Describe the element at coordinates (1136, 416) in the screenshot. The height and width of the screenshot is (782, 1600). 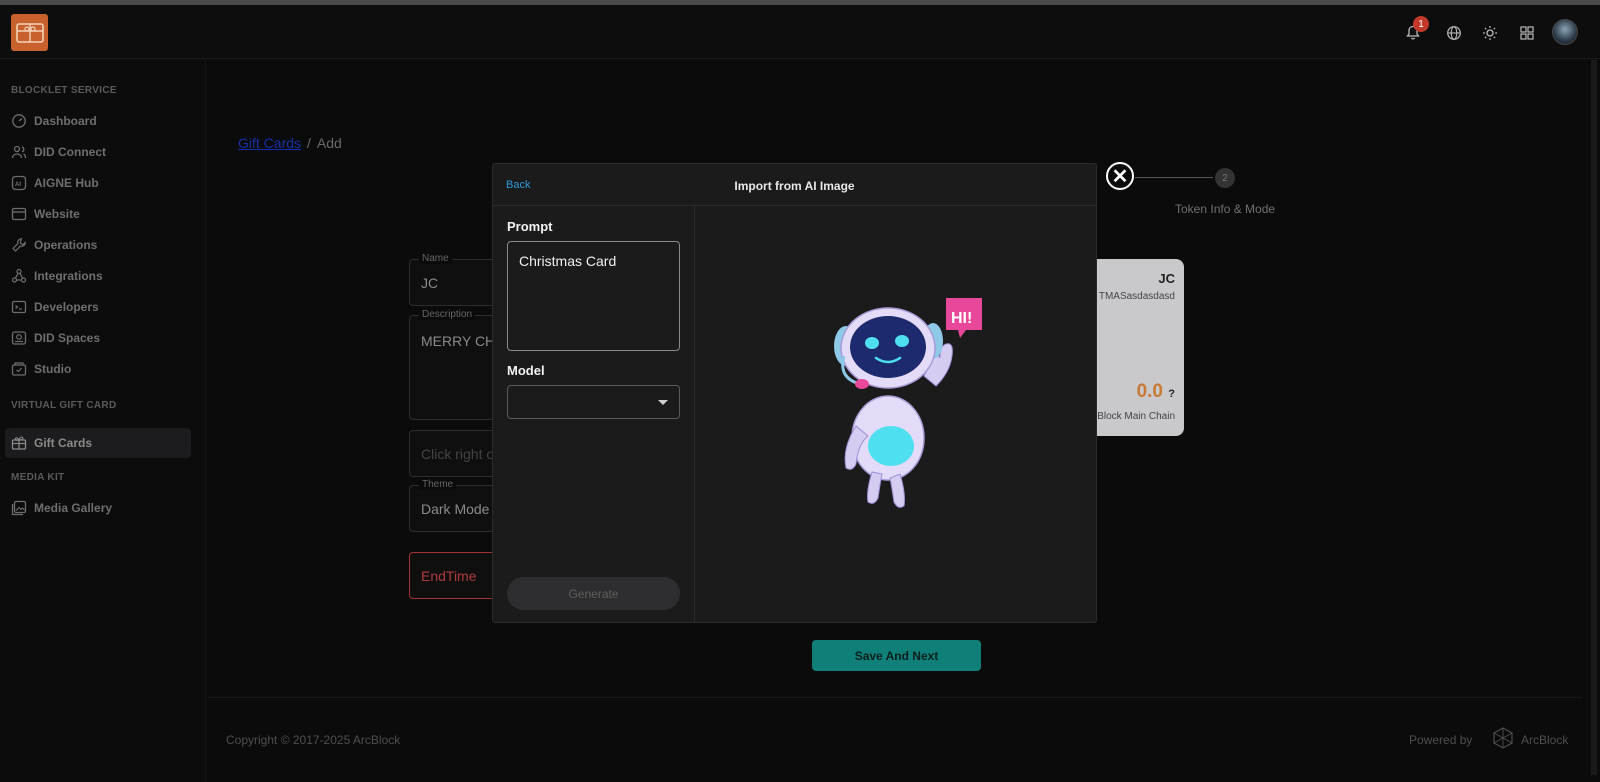
I see `preview-card-chain: Block Main Chain` at that location.